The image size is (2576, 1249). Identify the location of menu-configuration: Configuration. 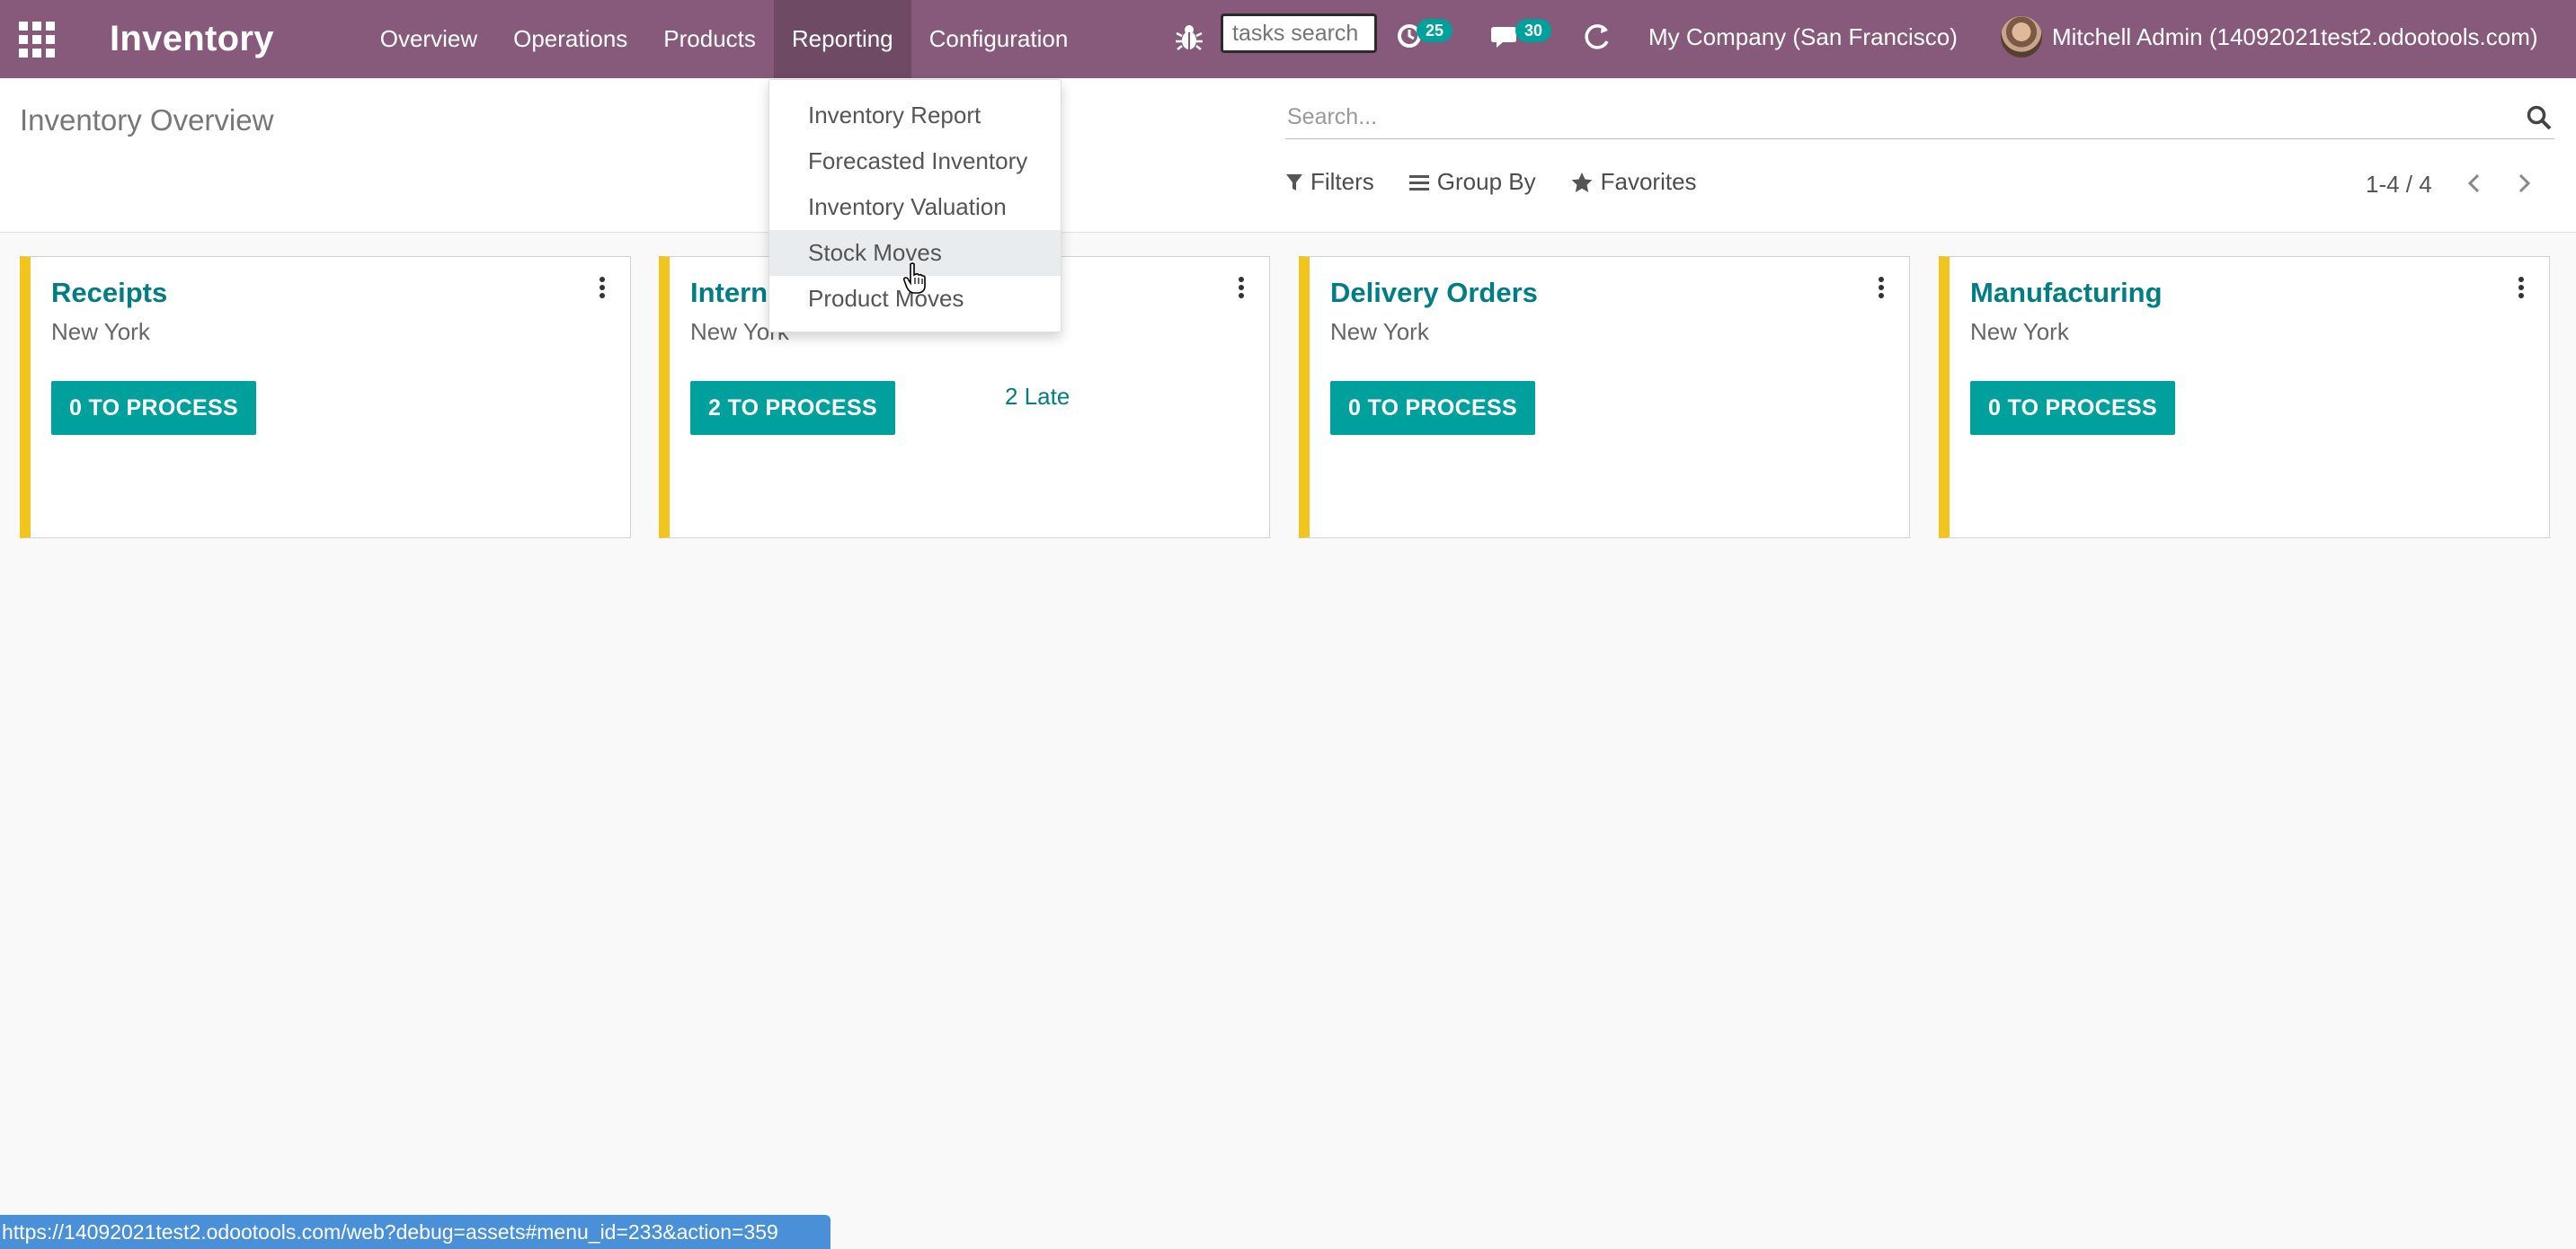
(999, 39).